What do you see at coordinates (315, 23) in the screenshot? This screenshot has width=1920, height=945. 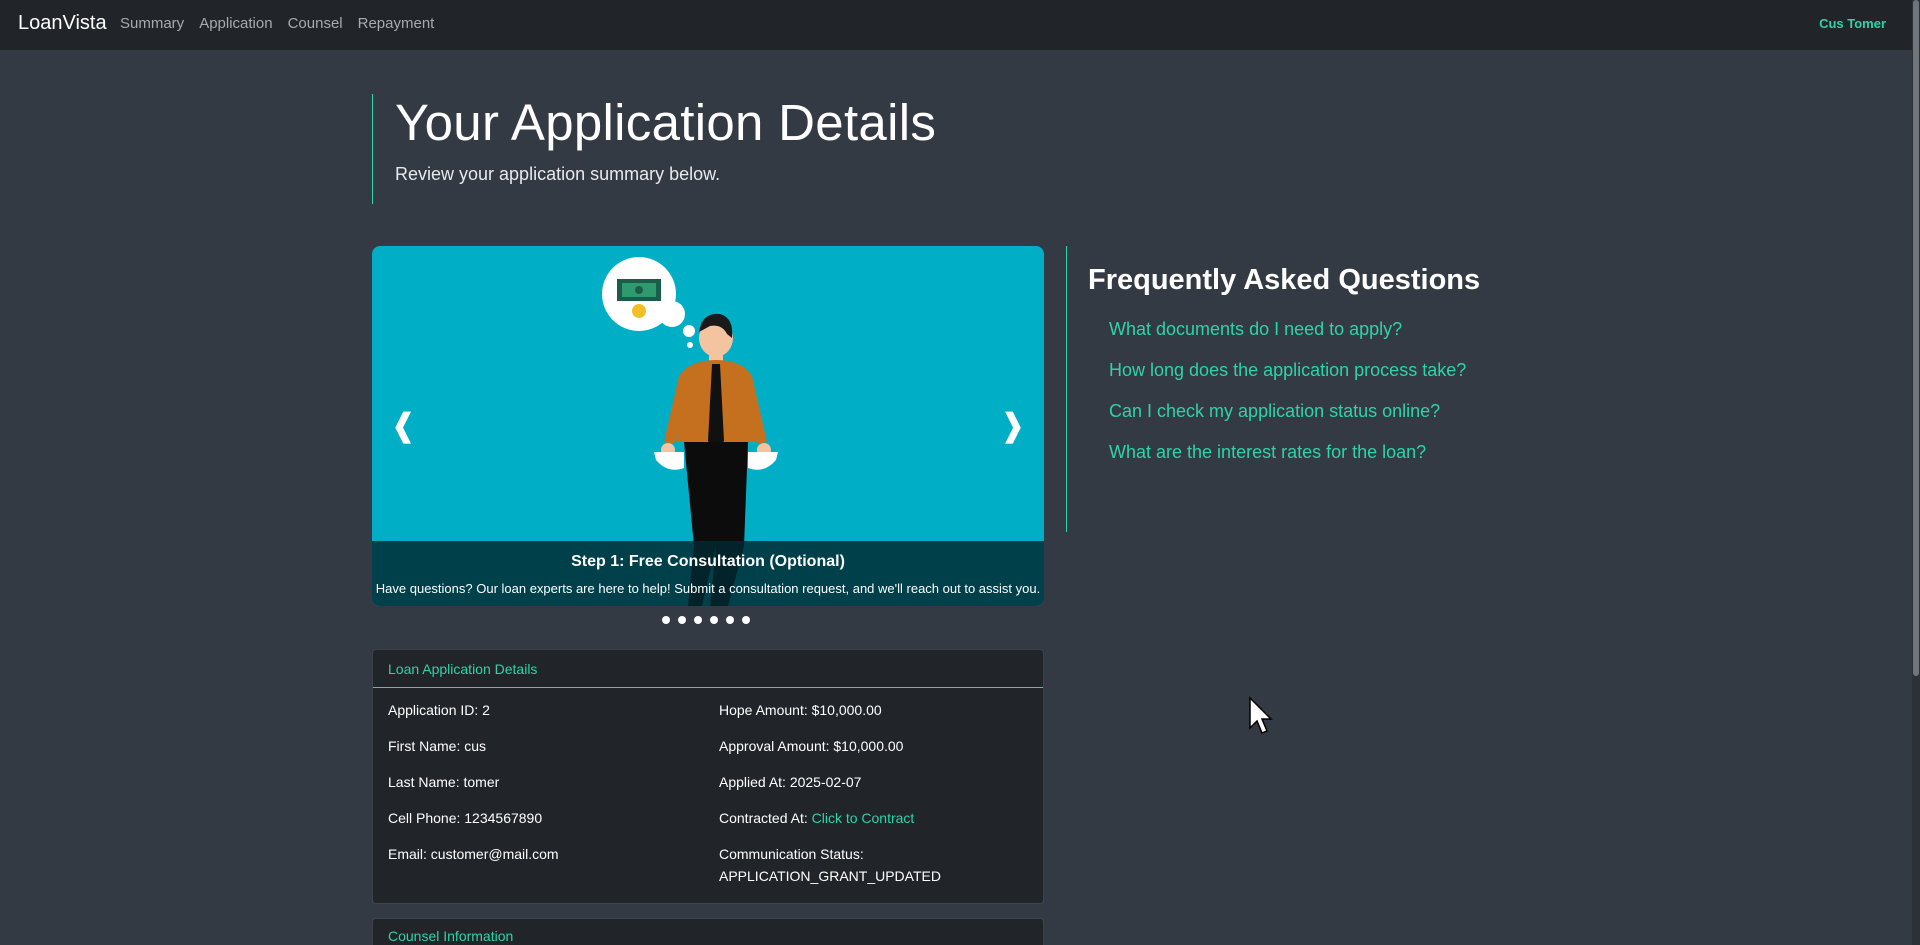 I see `nav-link-counsel: Counsel` at bounding box center [315, 23].